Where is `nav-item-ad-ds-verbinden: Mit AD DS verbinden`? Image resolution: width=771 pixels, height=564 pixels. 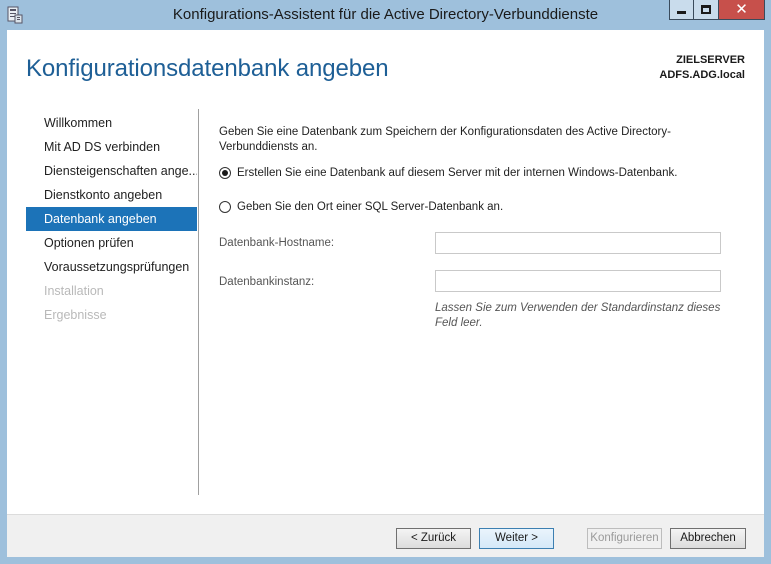
nav-item-ad-ds-verbinden: Mit AD DS verbinden is located at coordinates (111, 147).